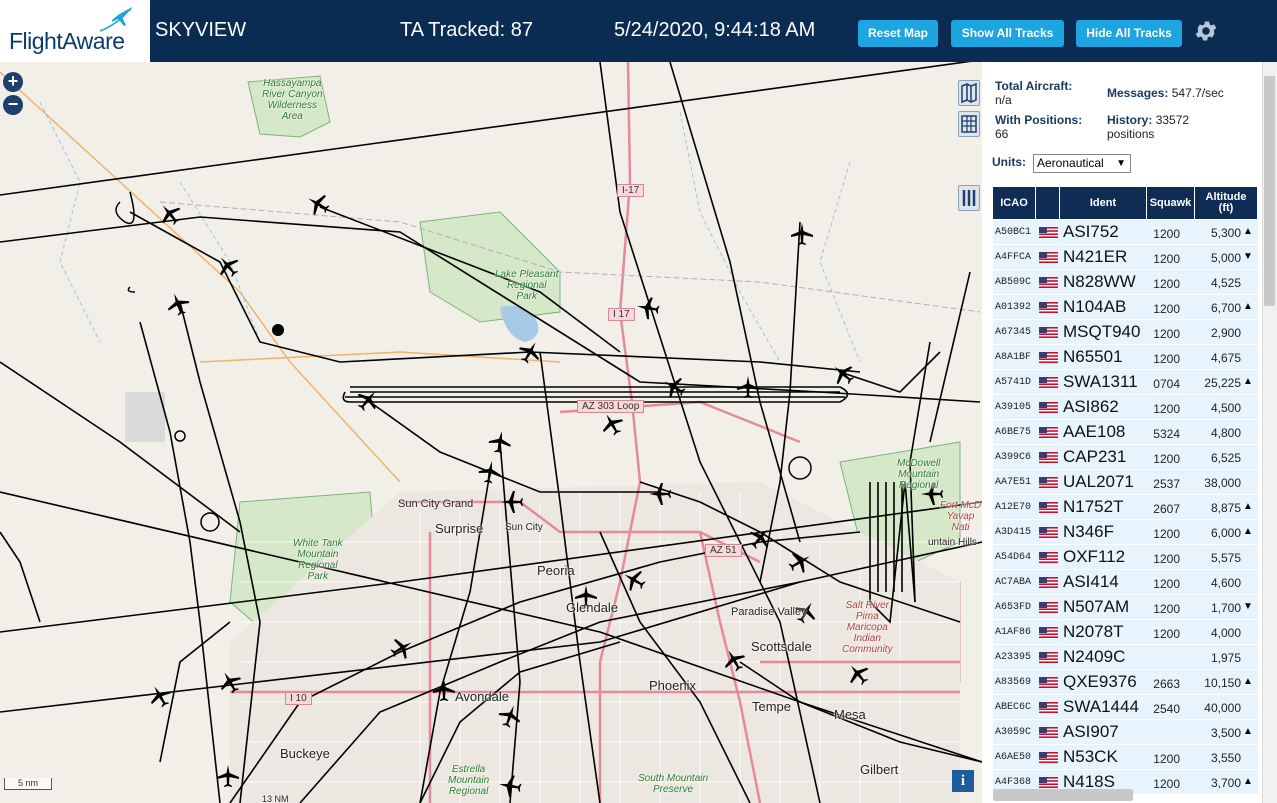  I want to click on show-all-tracks-button: Show All Tracks, so click(1007, 33).